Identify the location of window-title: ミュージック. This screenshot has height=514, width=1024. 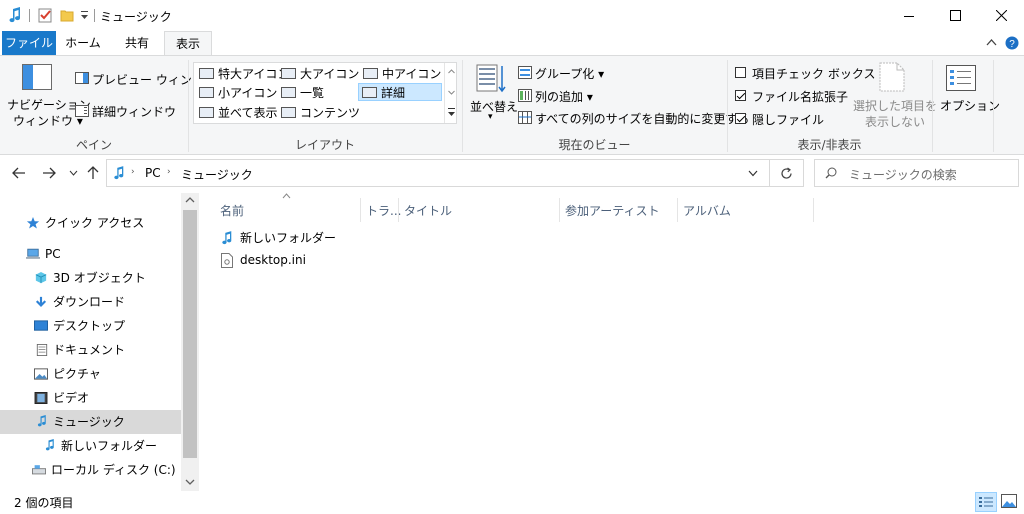
(136, 17).